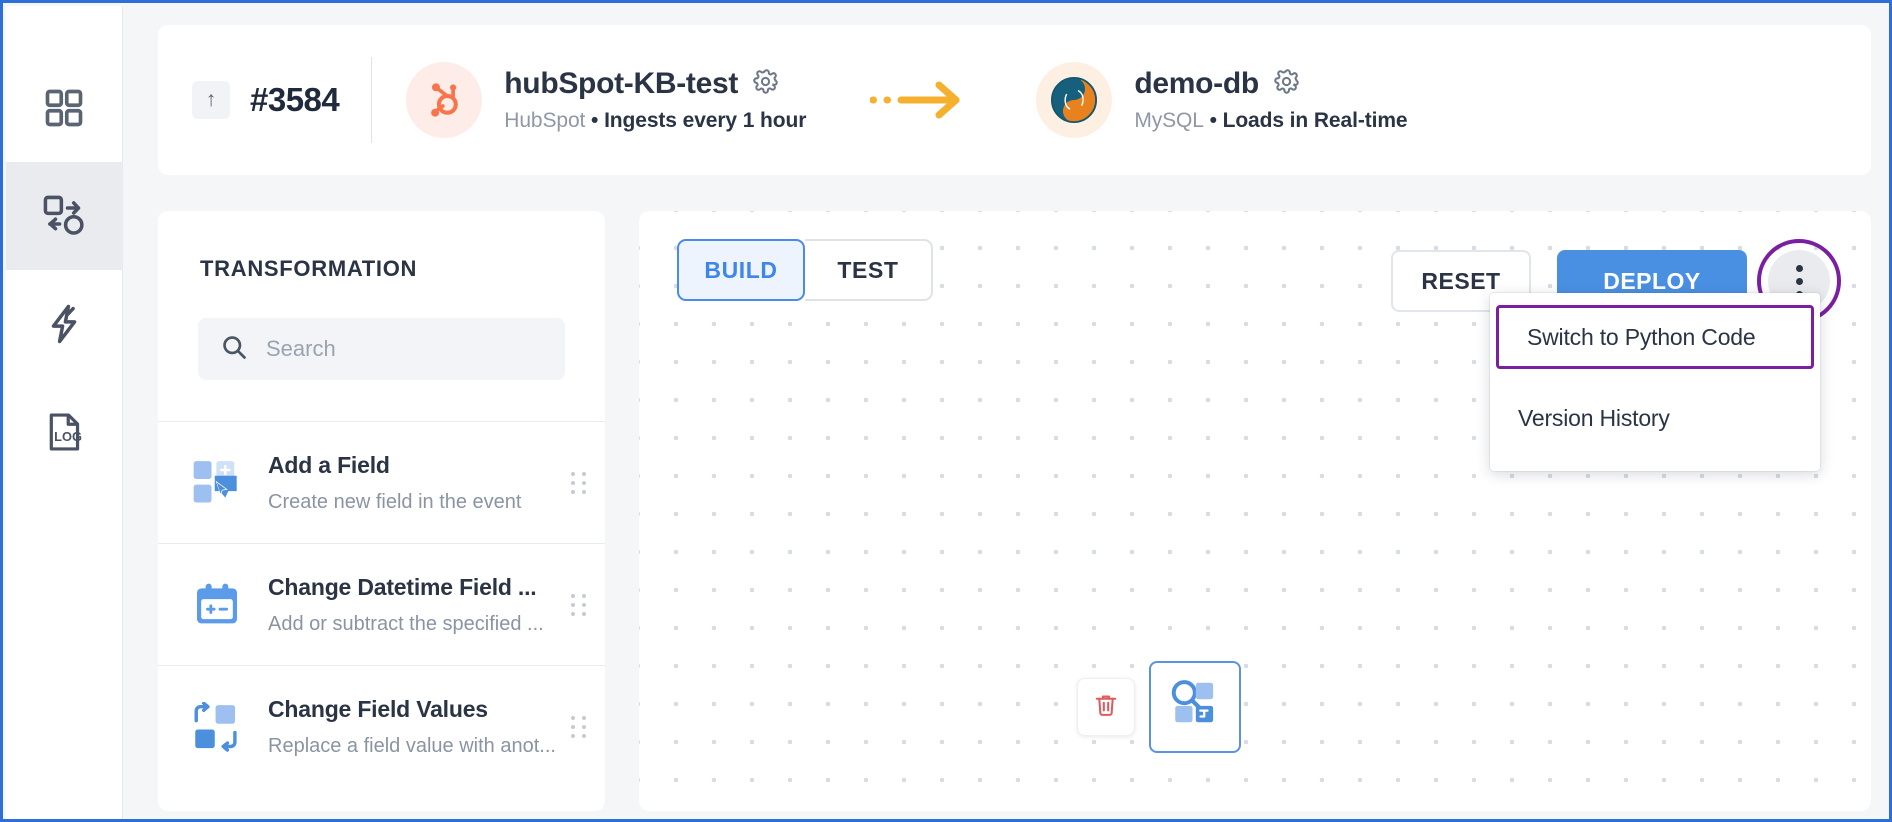  What do you see at coordinates (921, 100) in the screenshot?
I see `flow-arrow-icon` at bounding box center [921, 100].